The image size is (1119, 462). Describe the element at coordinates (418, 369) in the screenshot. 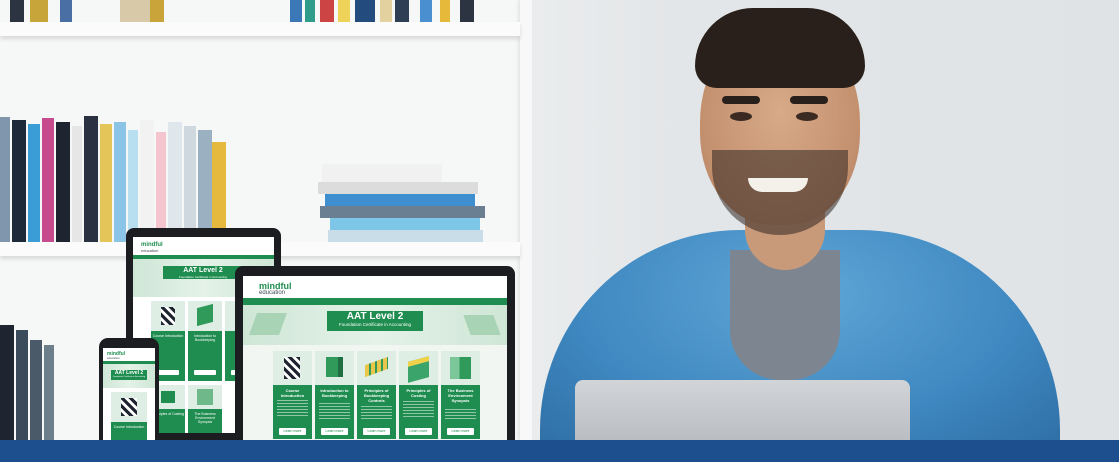

I see `calculator-icon` at that location.